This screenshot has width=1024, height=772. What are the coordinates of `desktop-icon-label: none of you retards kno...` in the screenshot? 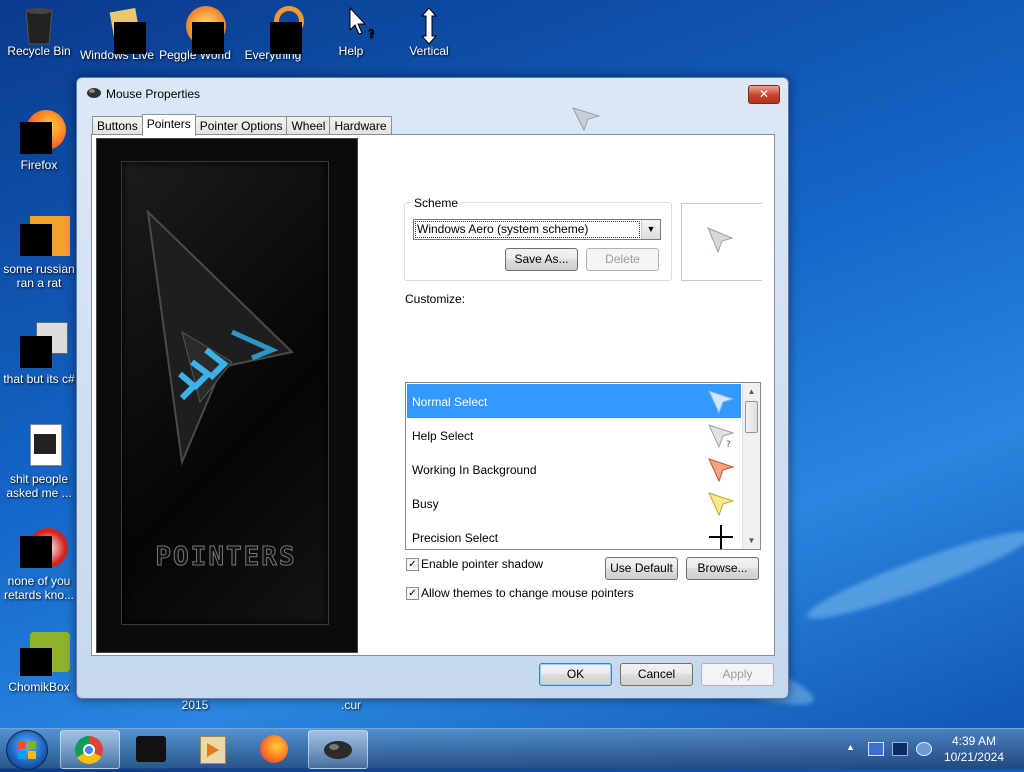 It's located at (39, 588).